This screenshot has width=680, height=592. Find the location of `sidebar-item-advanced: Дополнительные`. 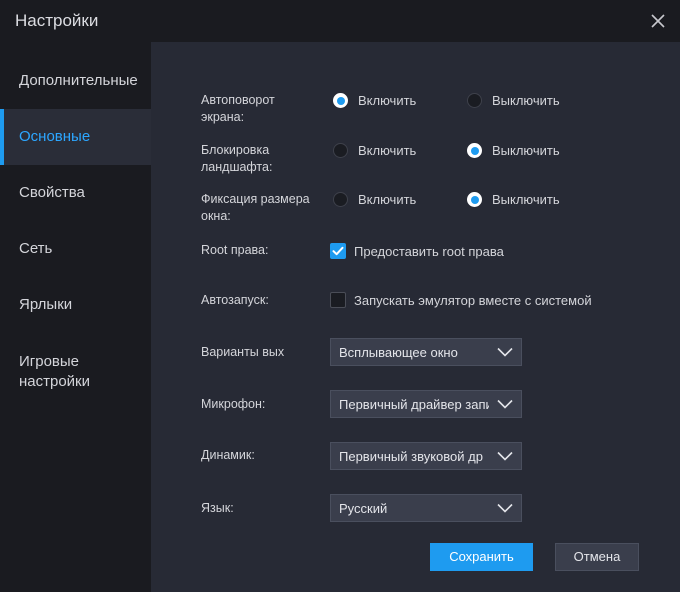

sidebar-item-advanced: Дополнительные is located at coordinates (75, 82).